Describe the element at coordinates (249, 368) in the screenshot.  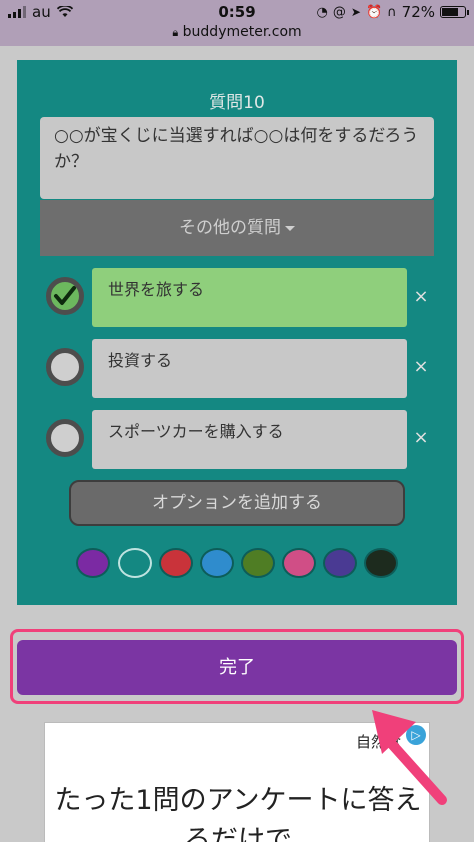
I see `option-2-field: 投資する` at that location.